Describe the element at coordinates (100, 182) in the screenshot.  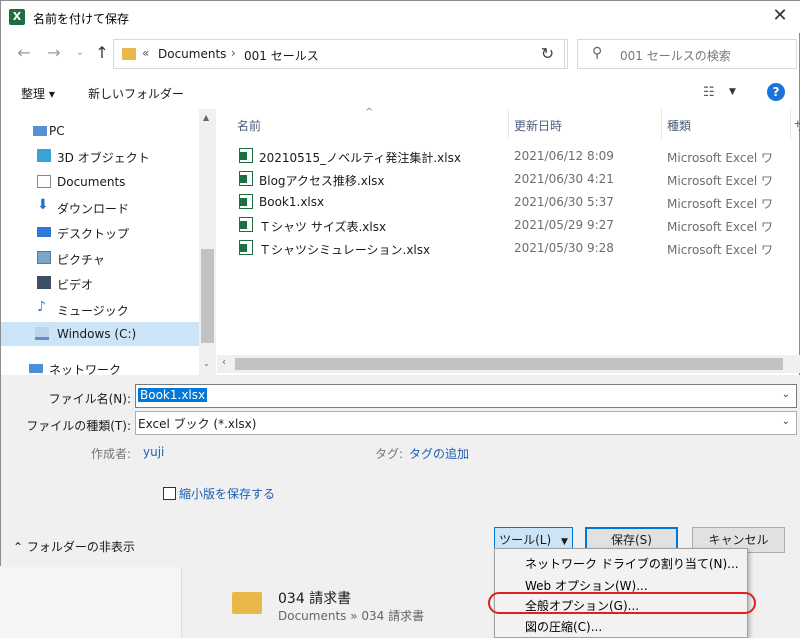
I see `sidebar-item-documents: Documents` at that location.